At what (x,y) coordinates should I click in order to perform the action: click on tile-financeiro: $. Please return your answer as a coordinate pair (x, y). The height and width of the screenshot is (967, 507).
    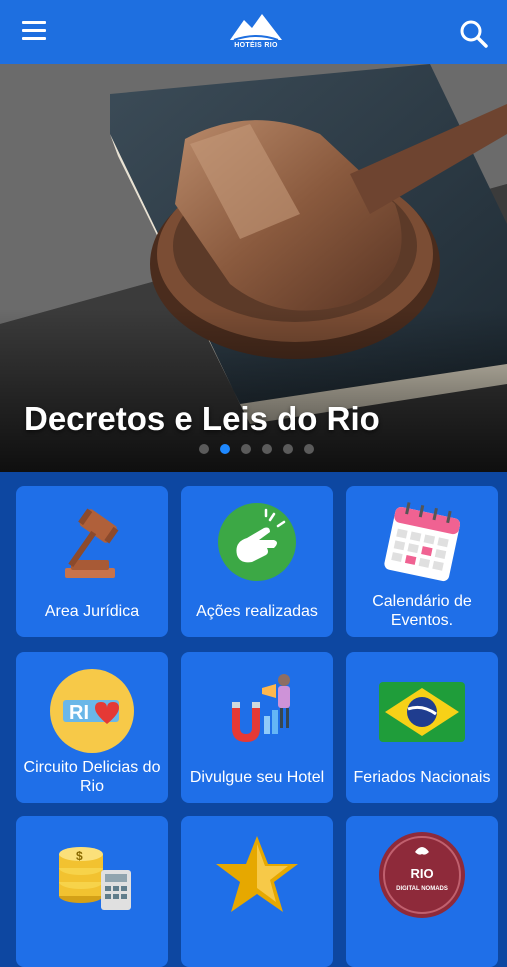
    Looking at the image, I should click on (92, 891).